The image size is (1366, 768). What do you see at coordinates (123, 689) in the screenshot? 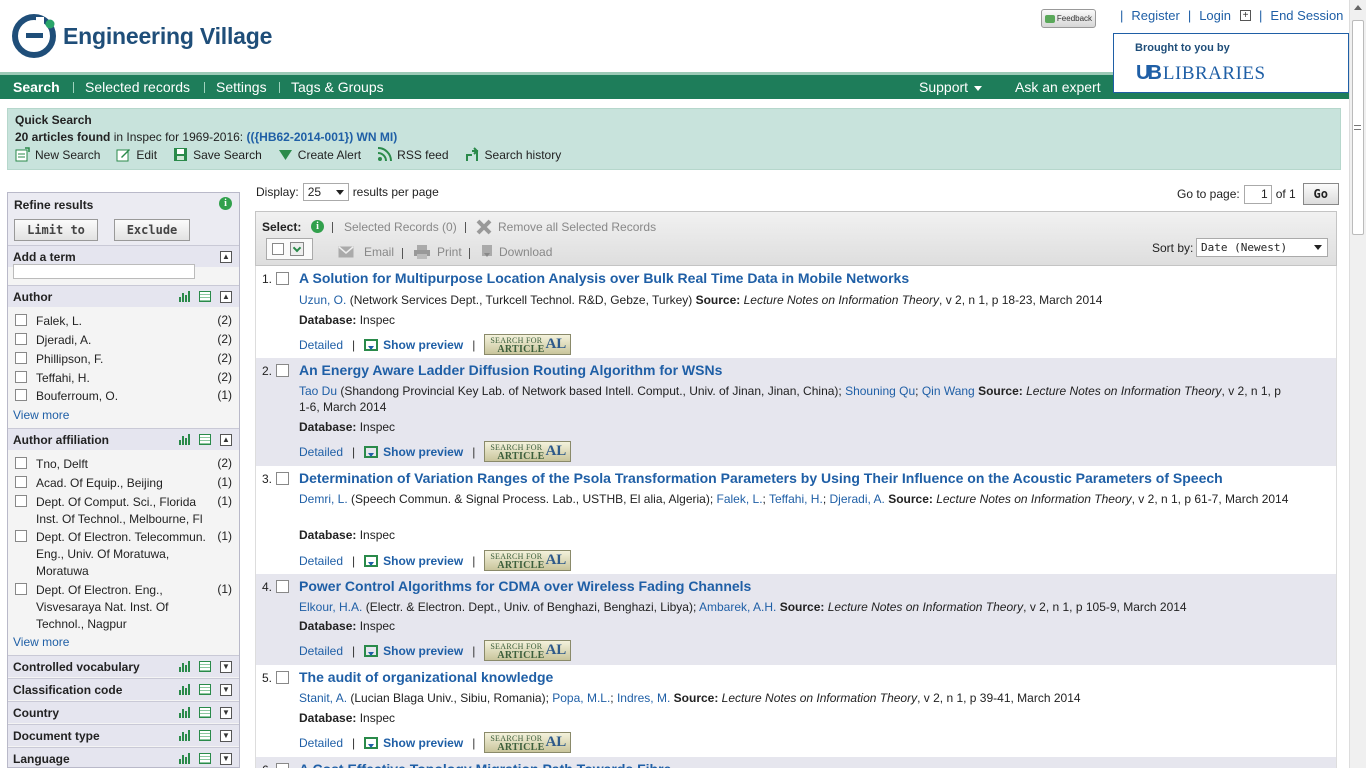
I see `facet-collapsed: Classification code ▼` at bounding box center [123, 689].